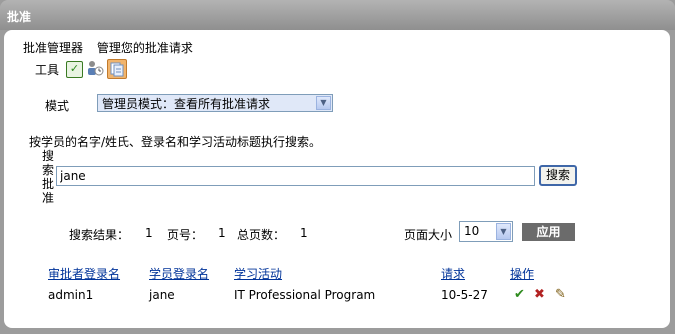  I want to click on results-count: 1, so click(149, 233).